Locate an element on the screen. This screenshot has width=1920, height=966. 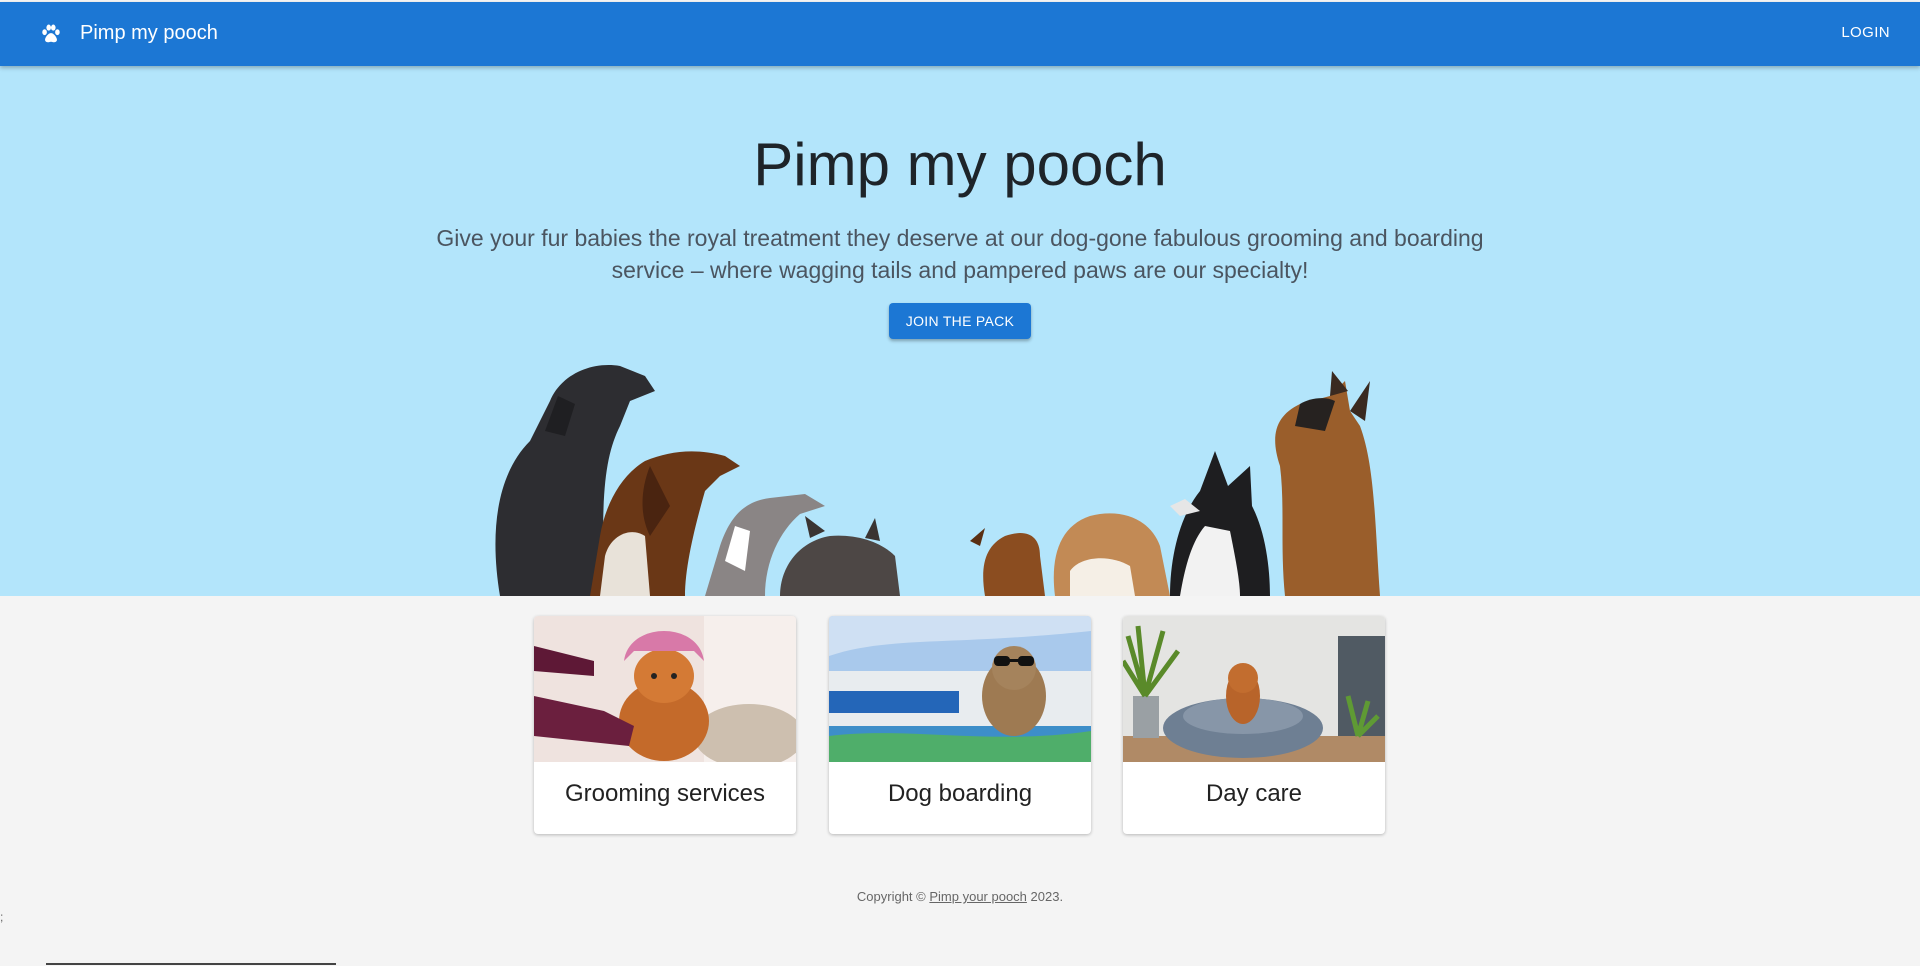
footer: Copyright © Pimp your pooch 2023. is located at coordinates (960, 896).